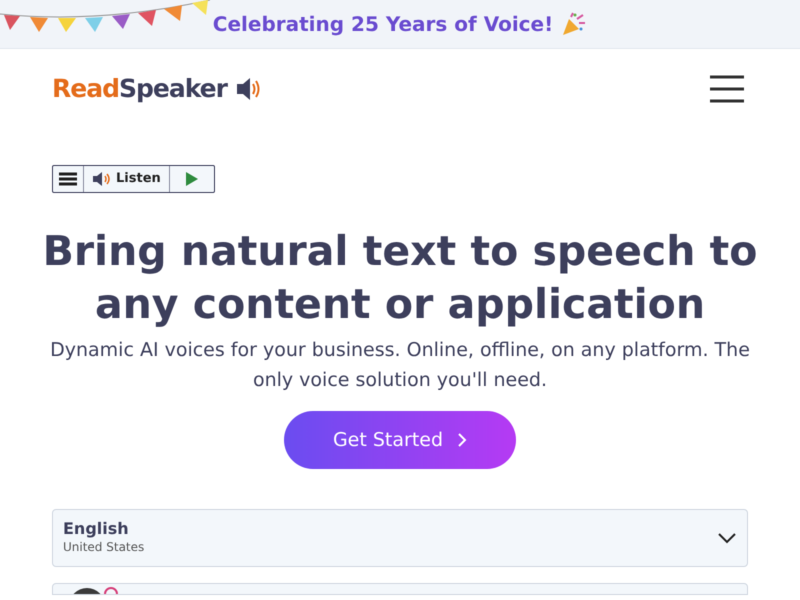 This screenshot has width=800, height=600. What do you see at coordinates (126, 179) in the screenshot?
I see `listen-button: Listen` at bounding box center [126, 179].